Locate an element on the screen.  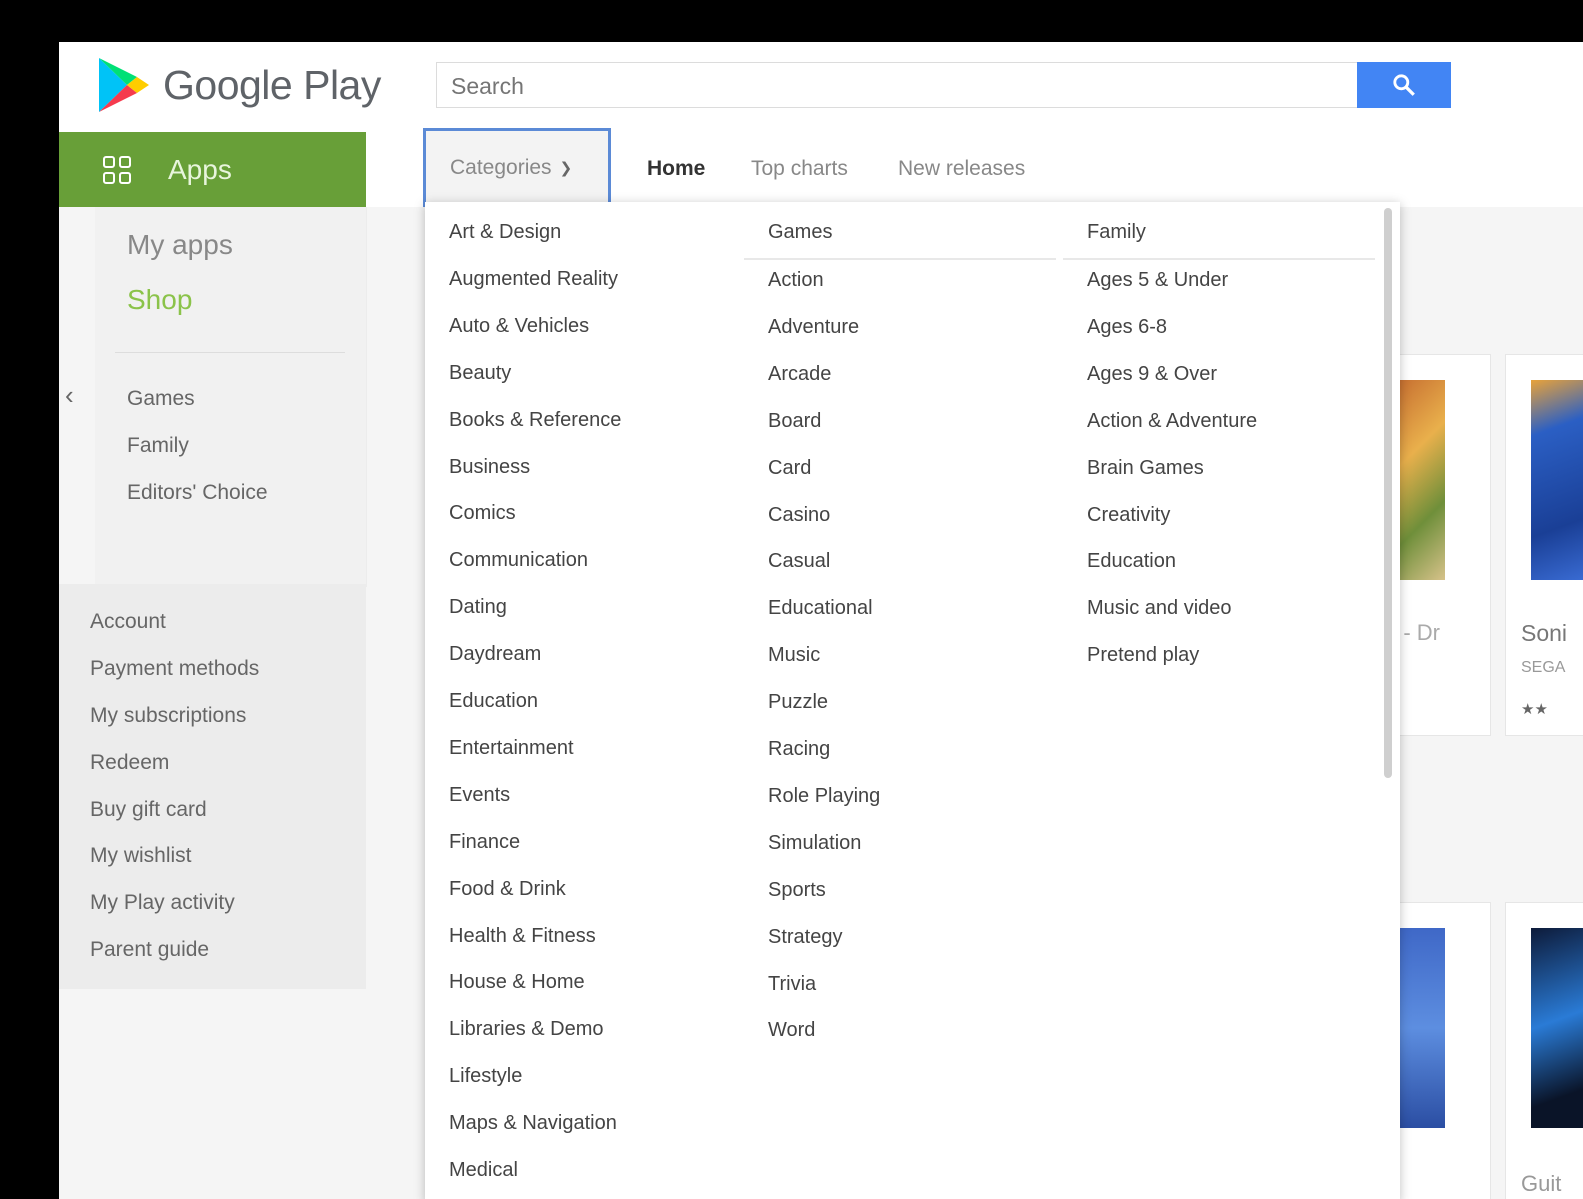
category-item-apps: Comics is located at coordinates (482, 513).